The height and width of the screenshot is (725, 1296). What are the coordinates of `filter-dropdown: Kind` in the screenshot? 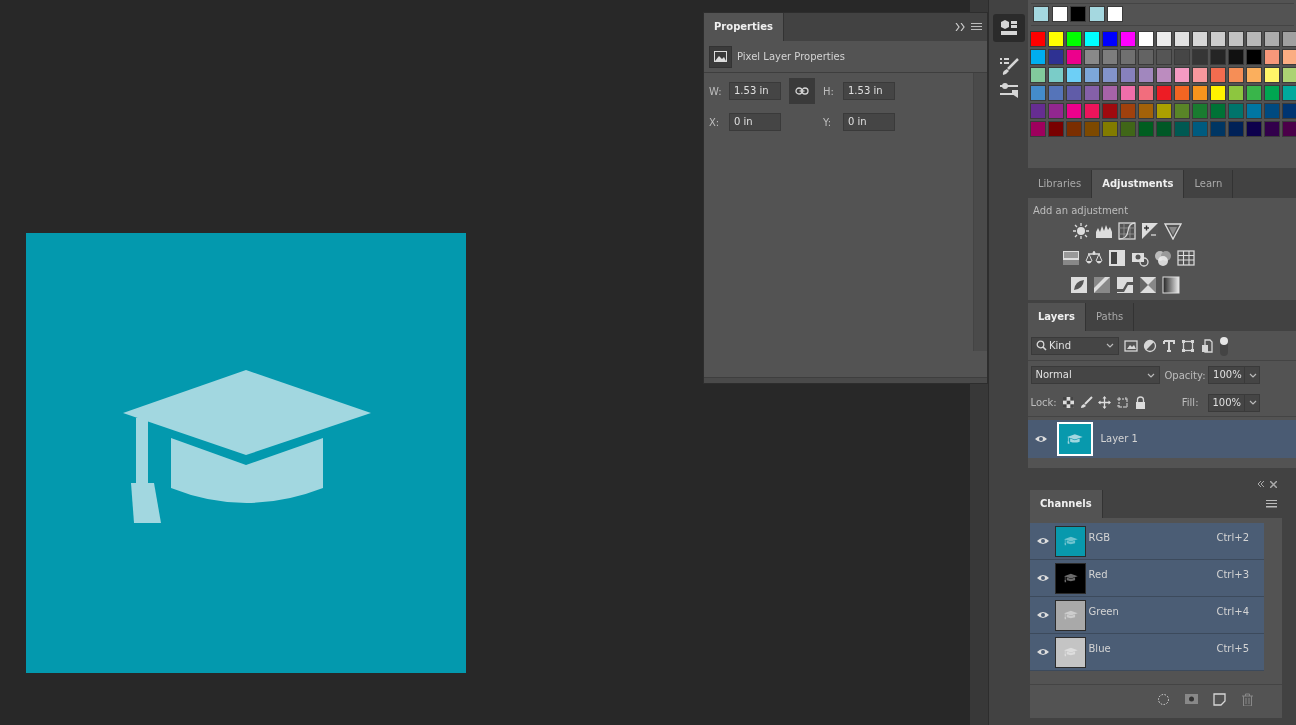 It's located at (1074, 345).